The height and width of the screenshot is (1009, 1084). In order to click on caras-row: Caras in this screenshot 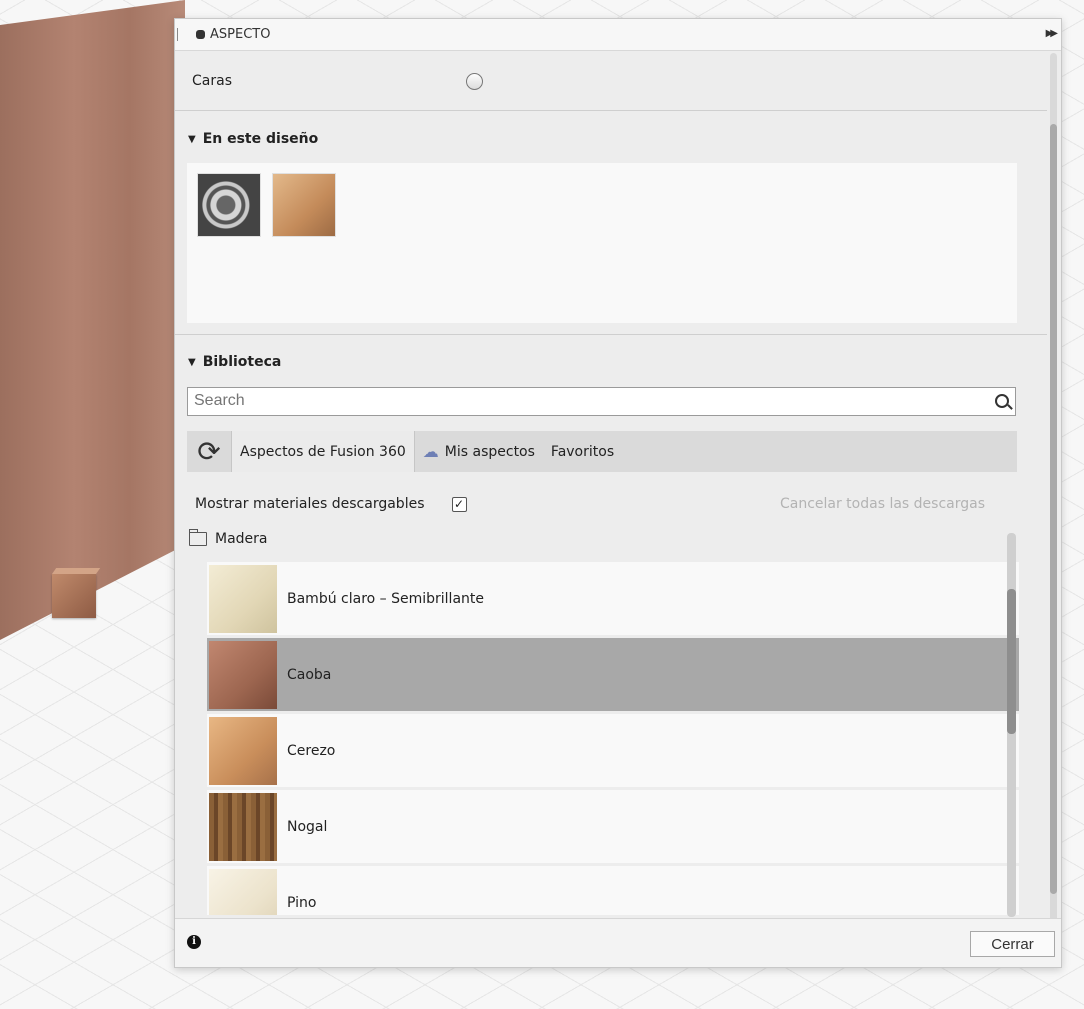, I will do `click(611, 81)`.